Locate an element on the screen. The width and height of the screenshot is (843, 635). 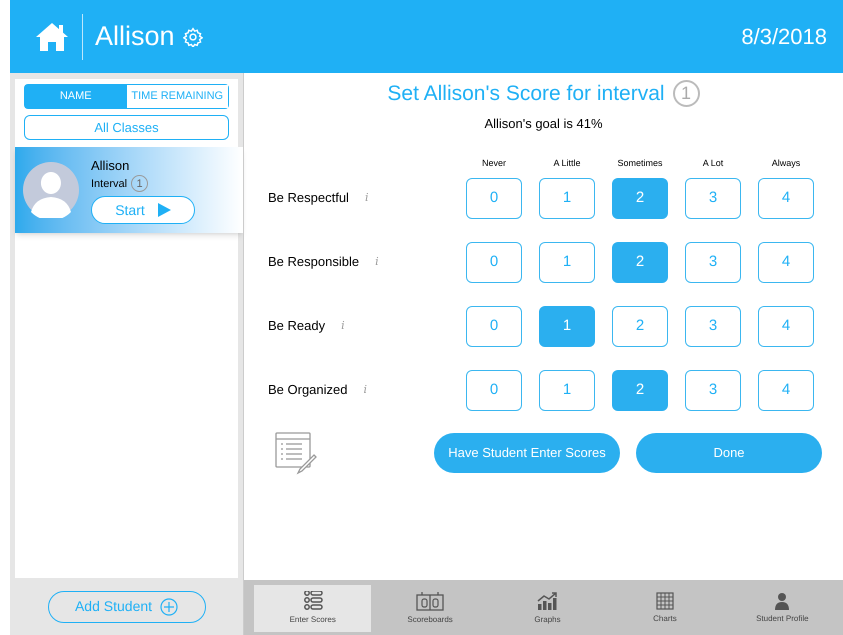
tab-bar-item: Student Profile is located at coordinates (783, 608).